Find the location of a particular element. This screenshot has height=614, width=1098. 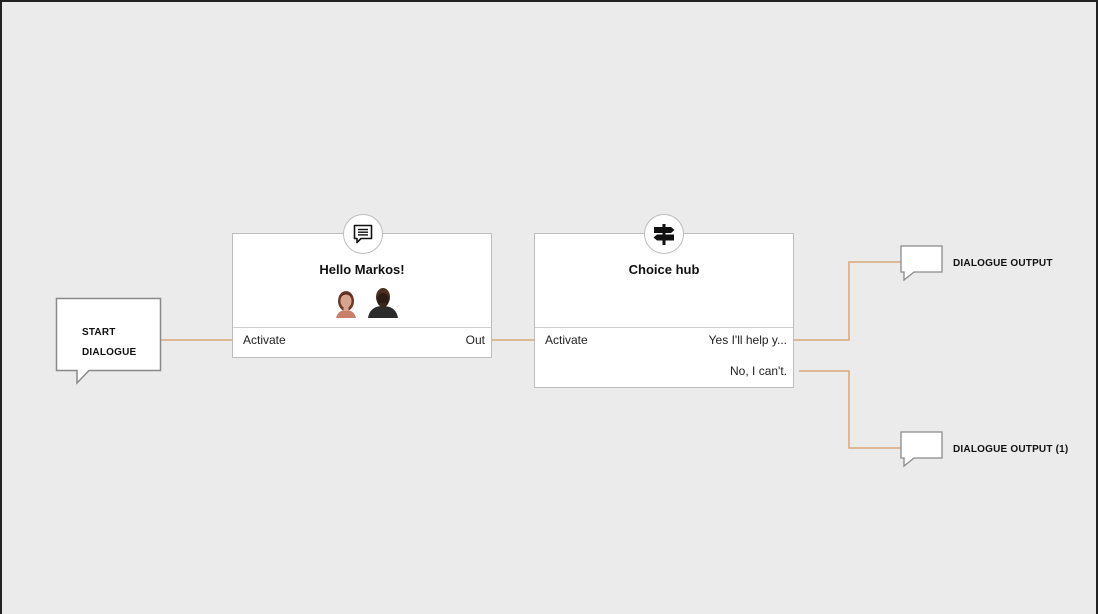

dialogue-output-1-label: DIALOGUE OUTPUT (1) is located at coordinates (1011, 449).